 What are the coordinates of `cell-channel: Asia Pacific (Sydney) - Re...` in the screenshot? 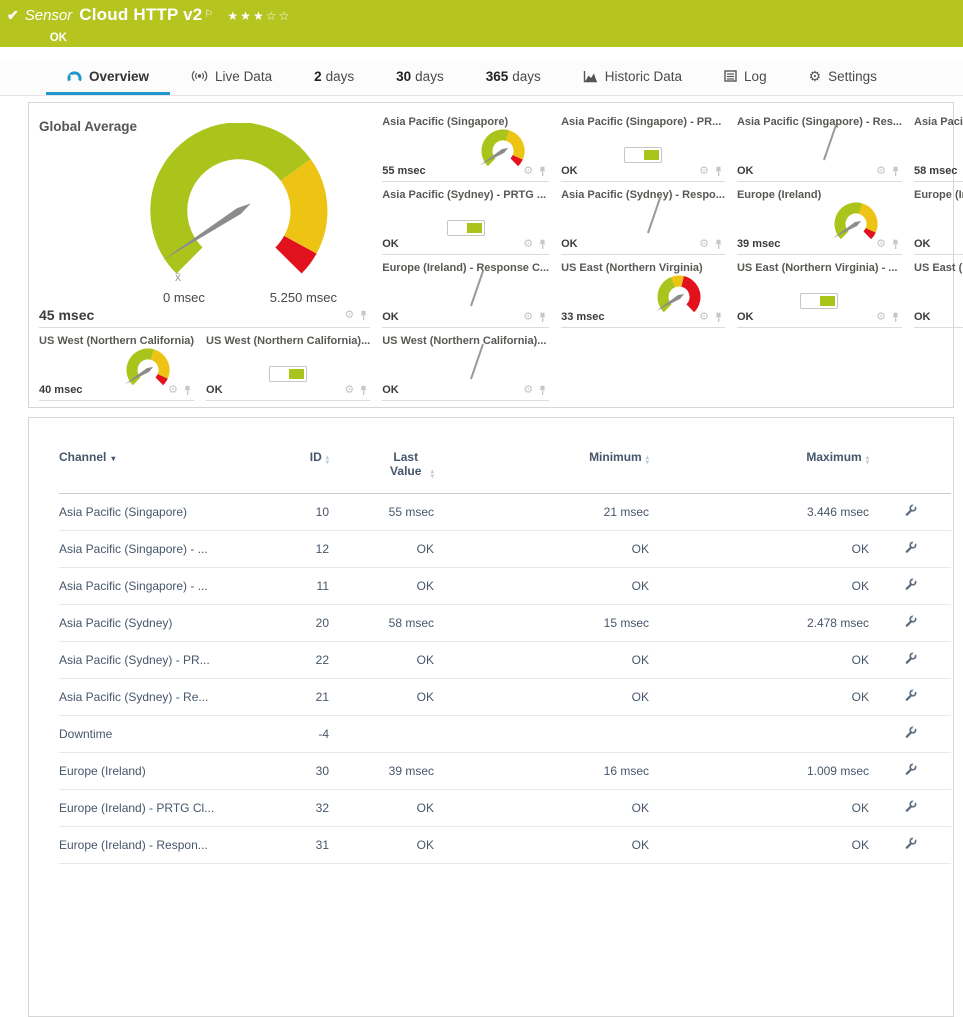 It's located at (159, 697).